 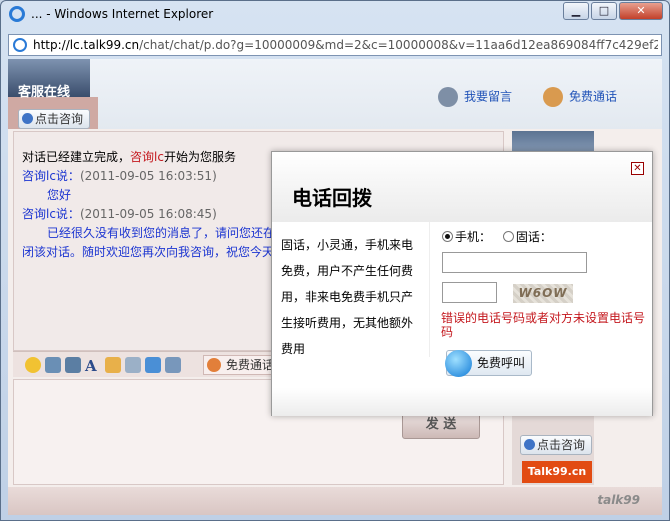 I want to click on message-icon, so click(x=448, y=97).